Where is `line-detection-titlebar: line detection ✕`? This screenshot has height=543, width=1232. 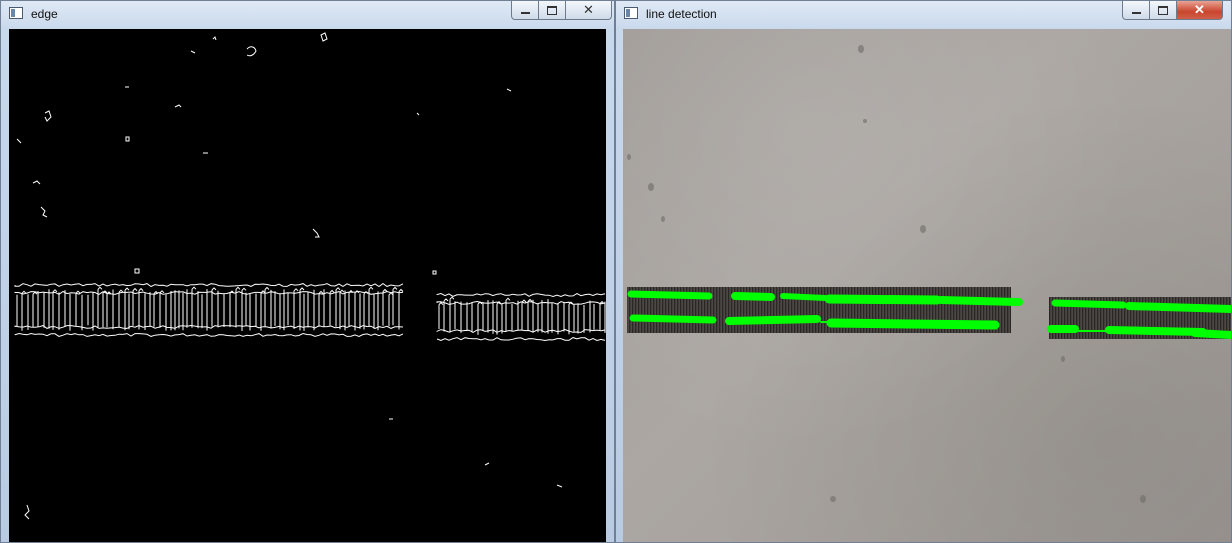 line-detection-titlebar: line detection ✕ is located at coordinates (923, 15).